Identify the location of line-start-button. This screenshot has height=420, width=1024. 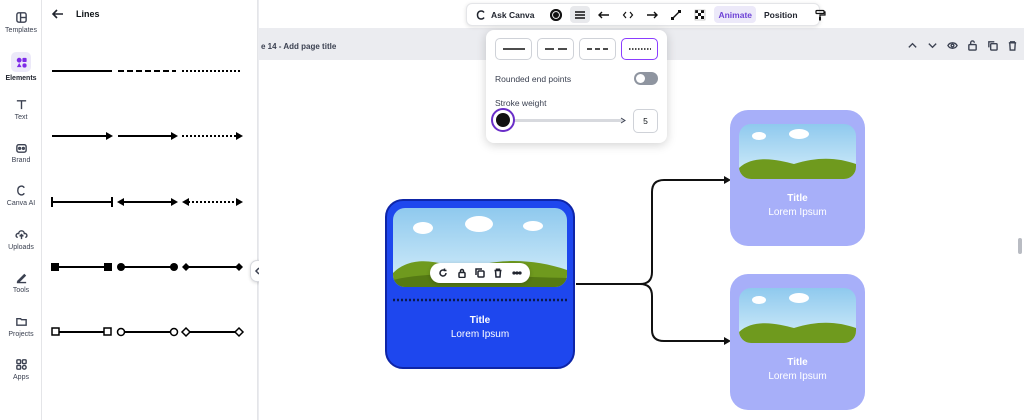
(604, 14).